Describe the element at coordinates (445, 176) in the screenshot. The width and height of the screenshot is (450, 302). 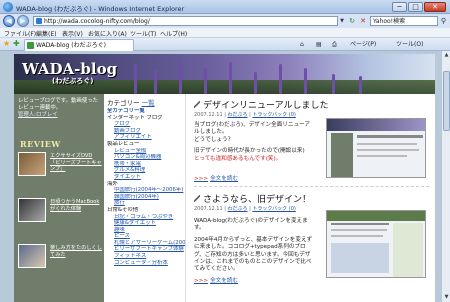
I see `vertical-scrollbar: ▲ ▼` at that location.